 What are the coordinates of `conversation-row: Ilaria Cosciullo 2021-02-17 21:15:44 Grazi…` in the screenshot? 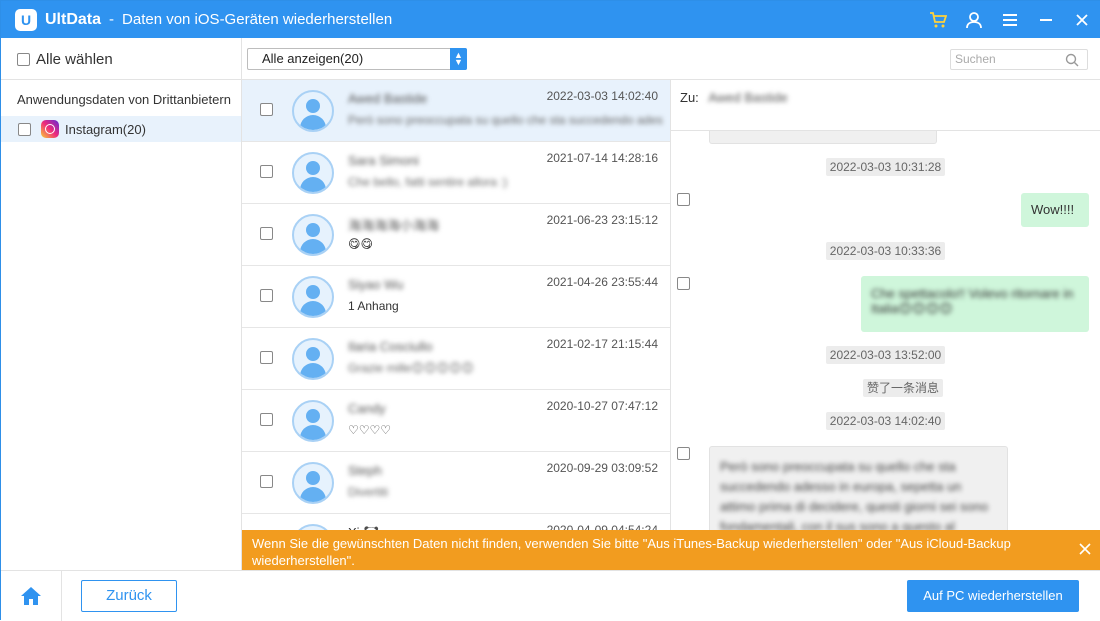 It's located at (456, 359).